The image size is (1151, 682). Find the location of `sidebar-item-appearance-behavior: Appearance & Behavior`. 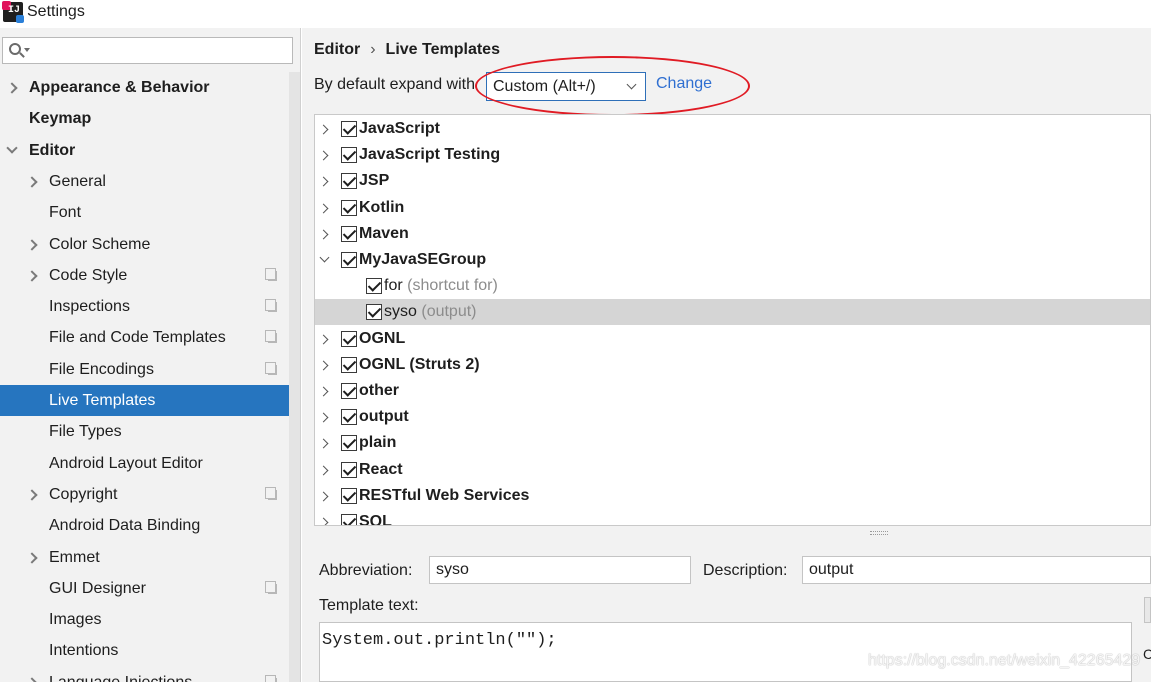

sidebar-item-appearance-behavior: Appearance & Behavior is located at coordinates (150, 87).